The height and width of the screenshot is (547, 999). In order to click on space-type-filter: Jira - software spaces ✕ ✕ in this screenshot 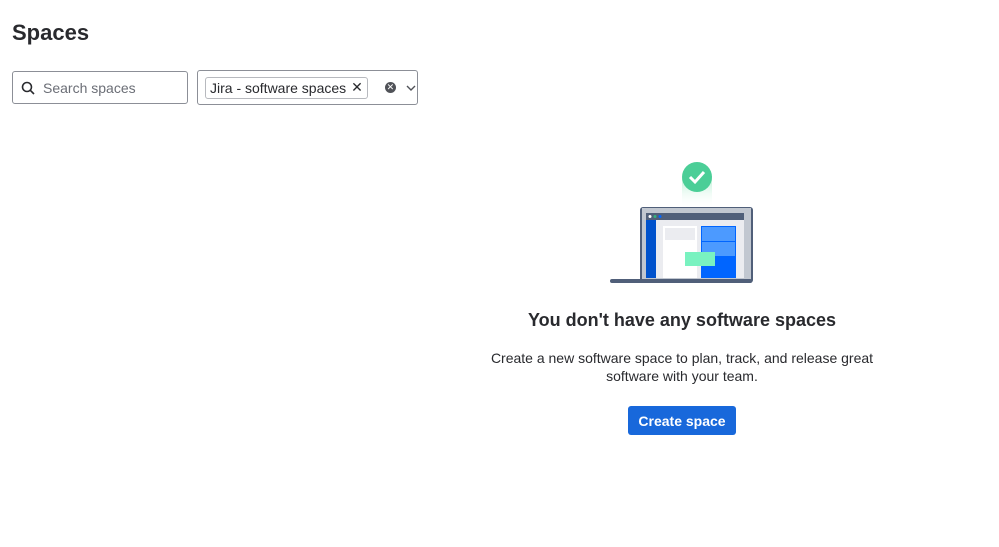, I will do `click(307, 87)`.